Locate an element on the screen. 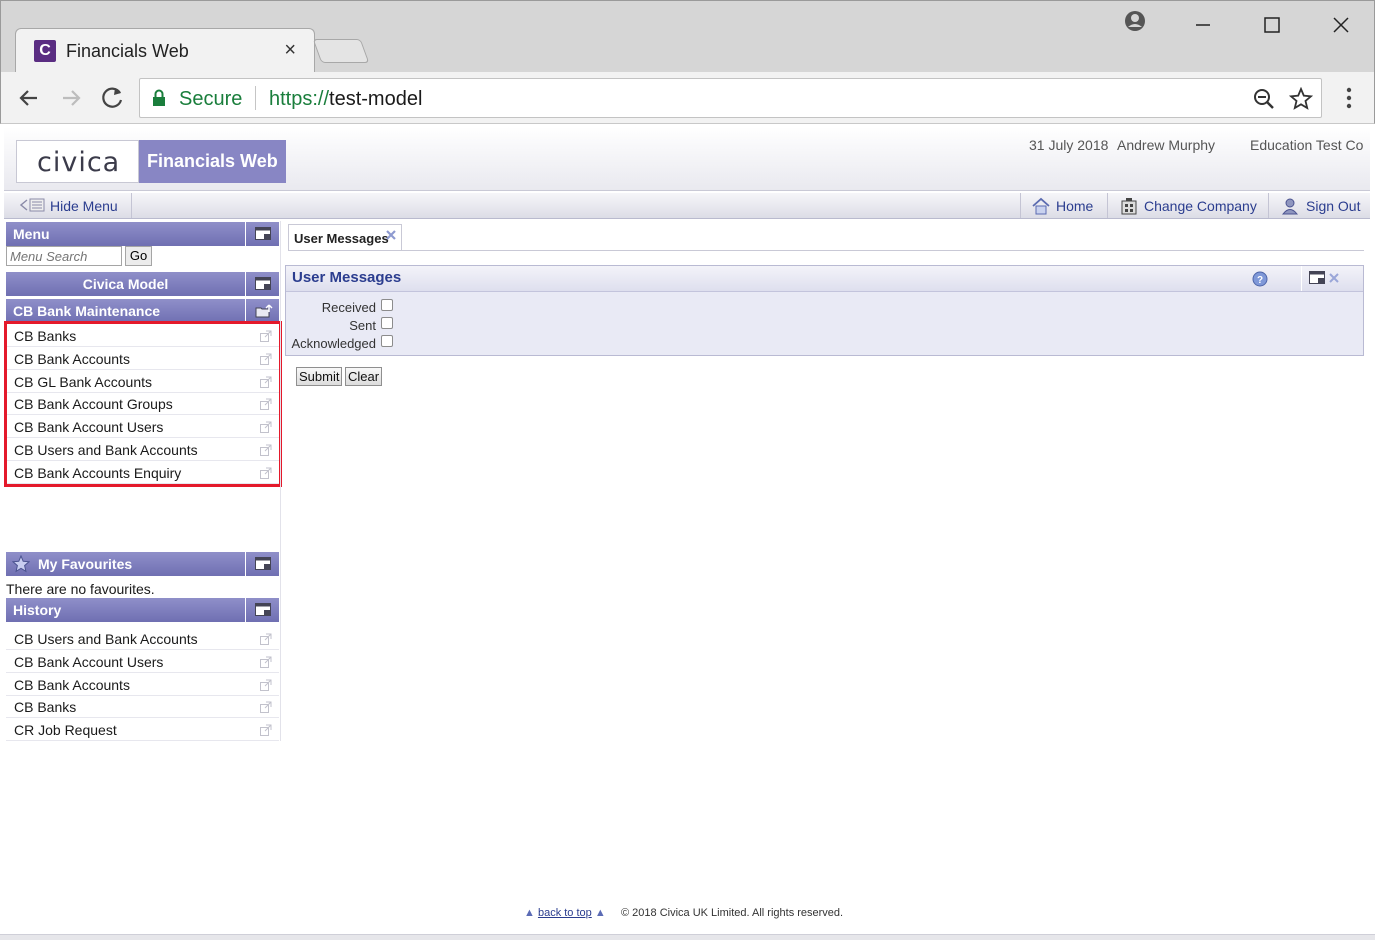 The width and height of the screenshot is (1375, 940). product-name: Financials Web is located at coordinates (212, 161).